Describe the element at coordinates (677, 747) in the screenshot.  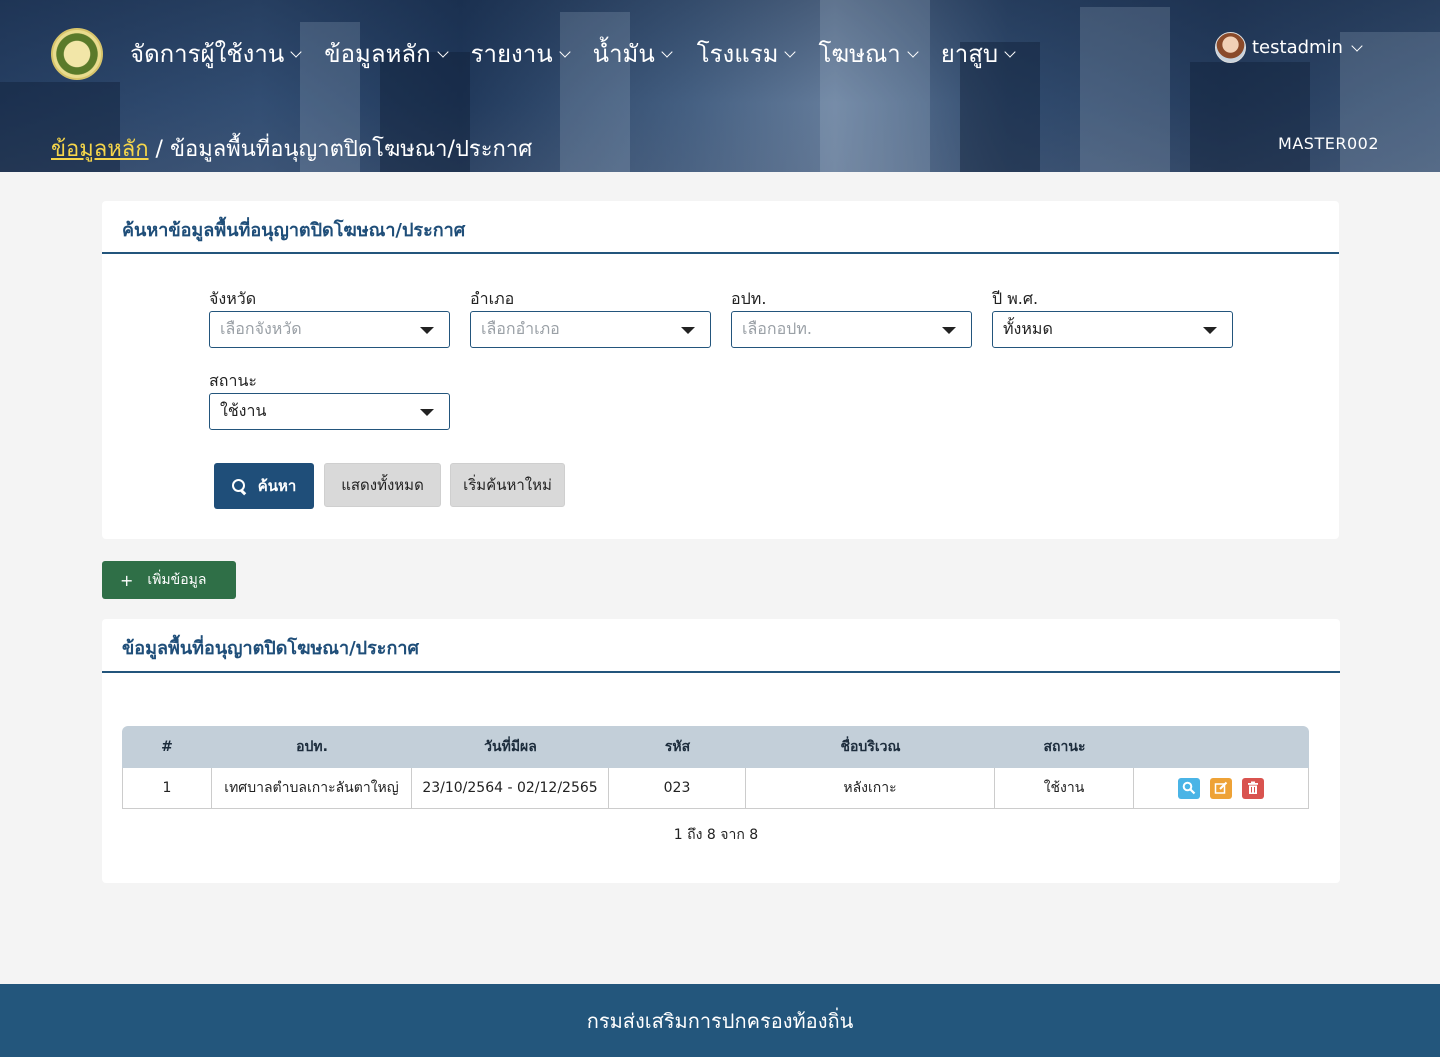
I see `column-header-code: รหัส` at that location.